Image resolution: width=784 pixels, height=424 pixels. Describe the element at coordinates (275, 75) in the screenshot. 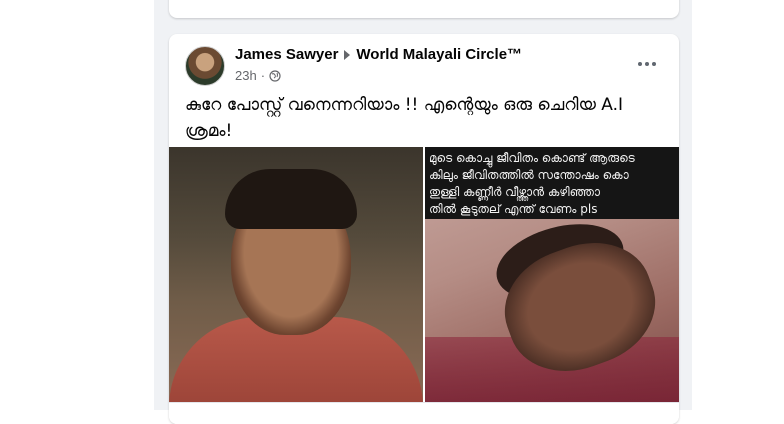

I see `globe-icon` at that location.